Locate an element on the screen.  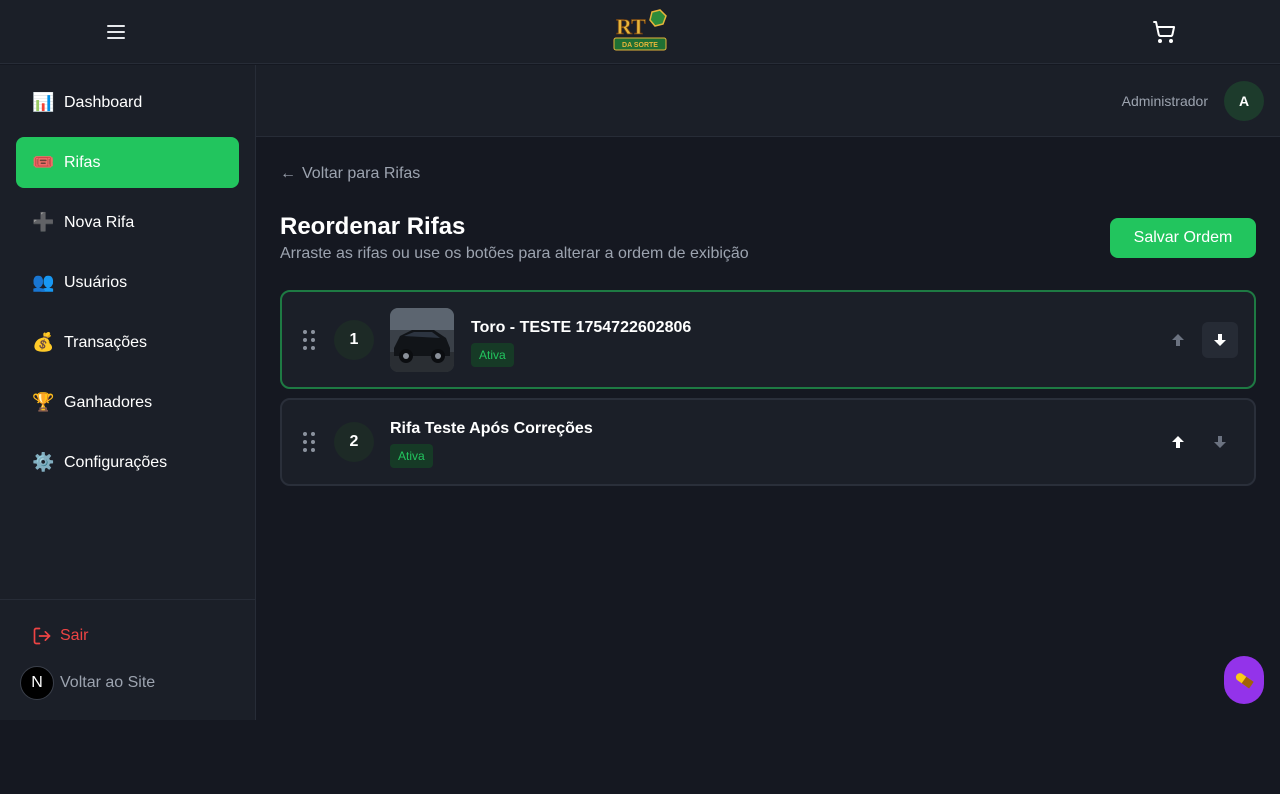
back-to-site-button: N Voltar ao Site is located at coordinates (87, 683).